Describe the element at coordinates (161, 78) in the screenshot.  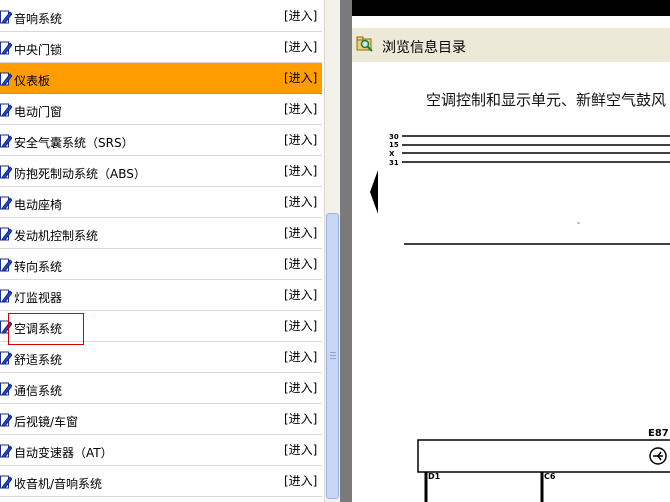
I see `list-item: 仪表板 [进入]` at that location.